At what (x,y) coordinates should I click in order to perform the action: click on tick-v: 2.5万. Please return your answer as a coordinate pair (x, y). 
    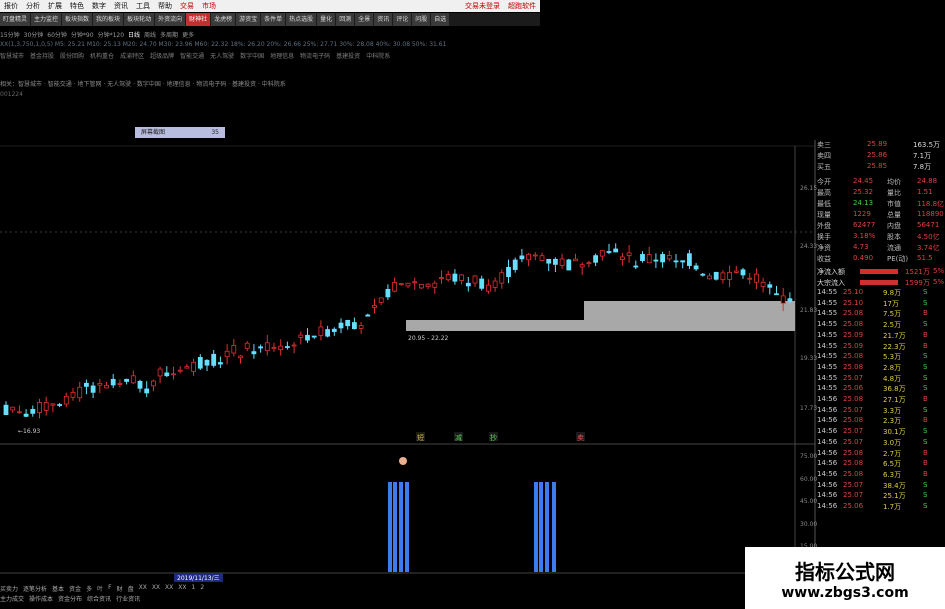
    Looking at the image, I should click on (892, 325).